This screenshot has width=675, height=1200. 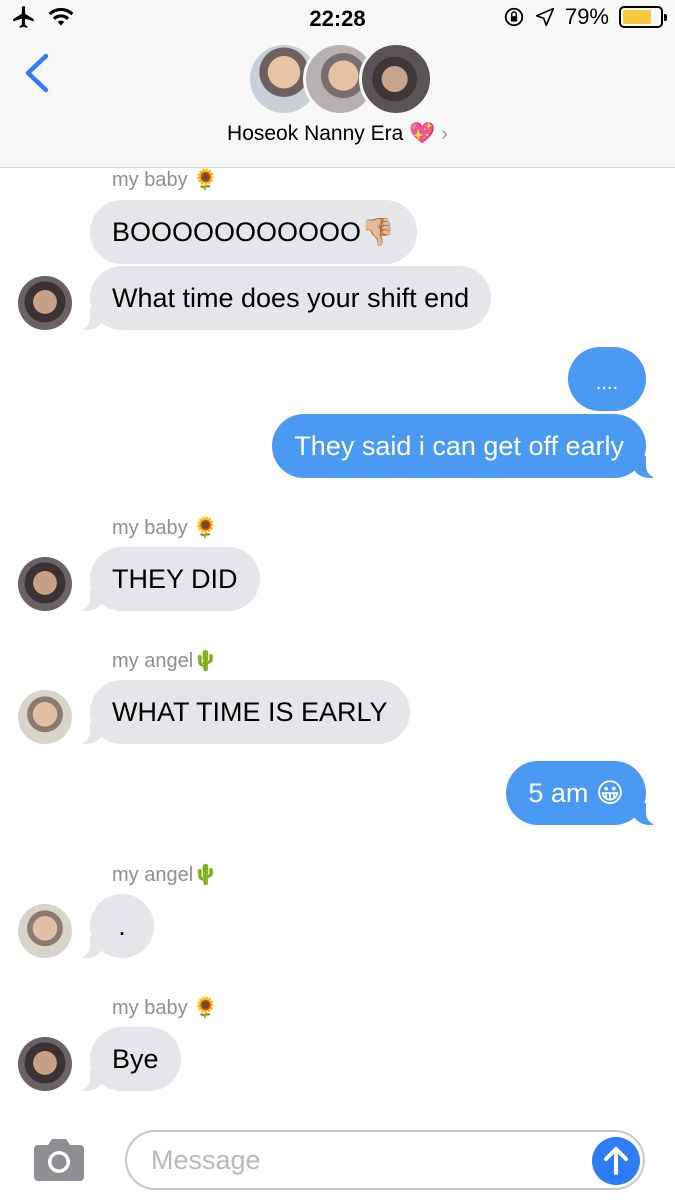 I want to click on group-avatars, so click(x=340, y=79).